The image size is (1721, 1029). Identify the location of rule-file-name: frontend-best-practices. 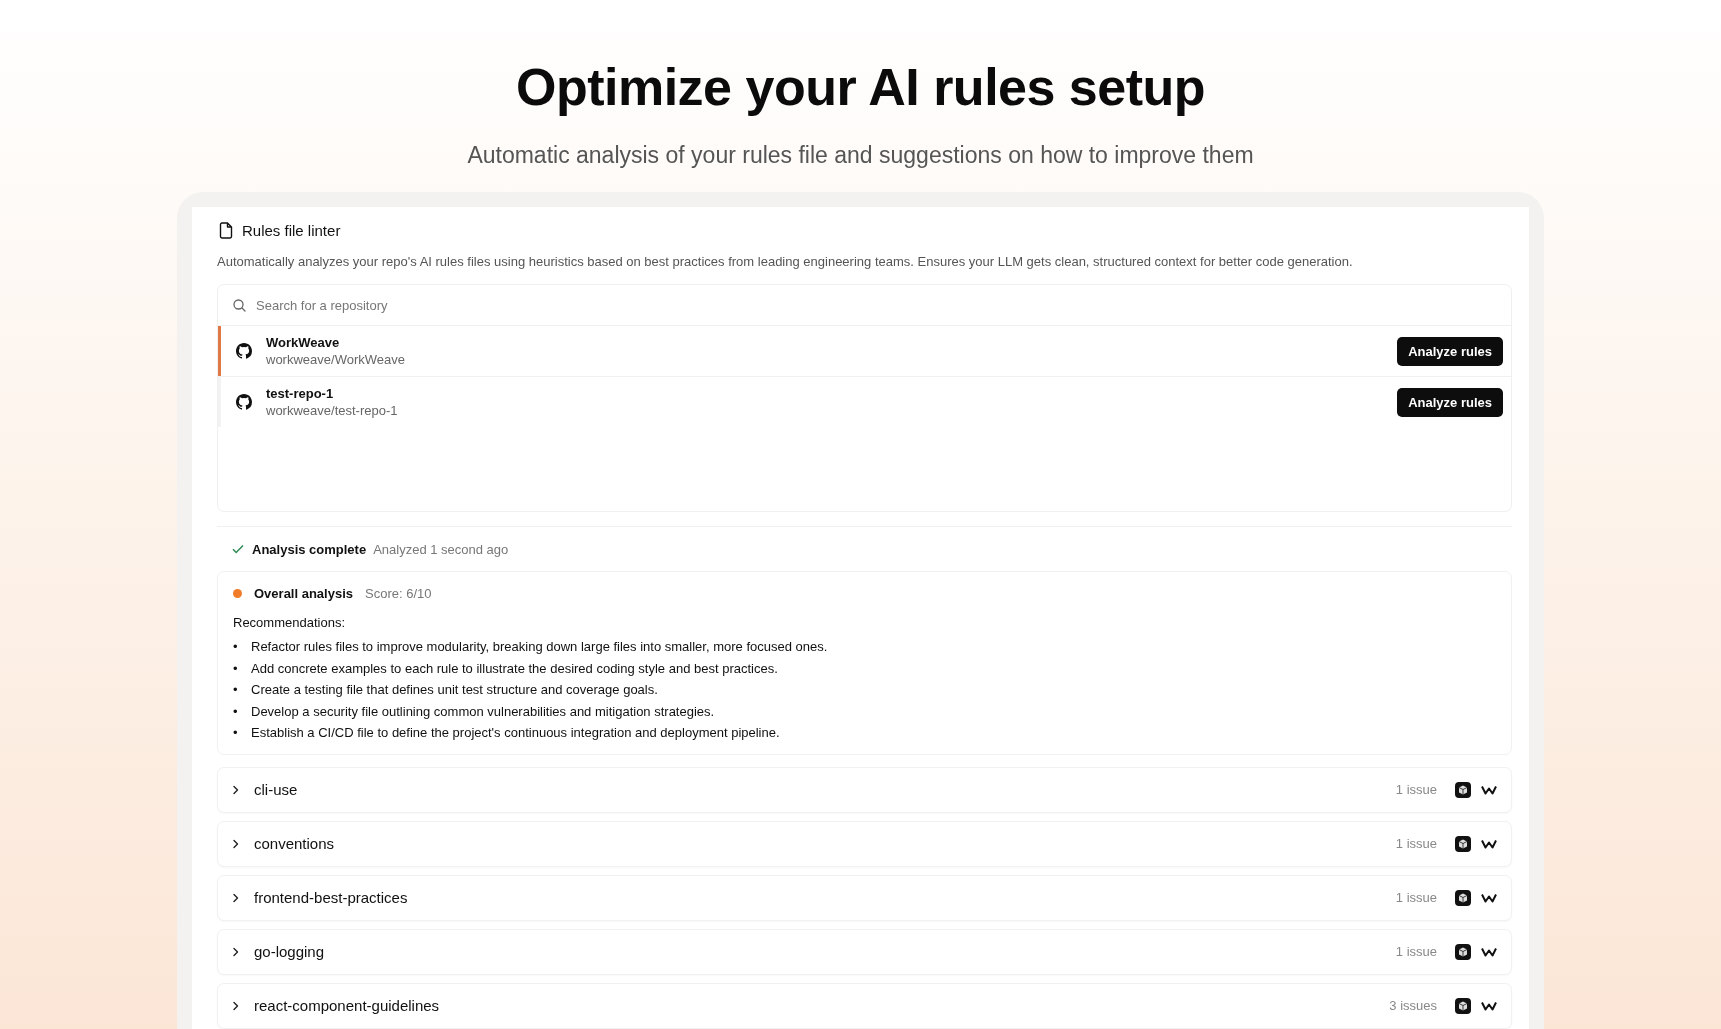
(331, 897).